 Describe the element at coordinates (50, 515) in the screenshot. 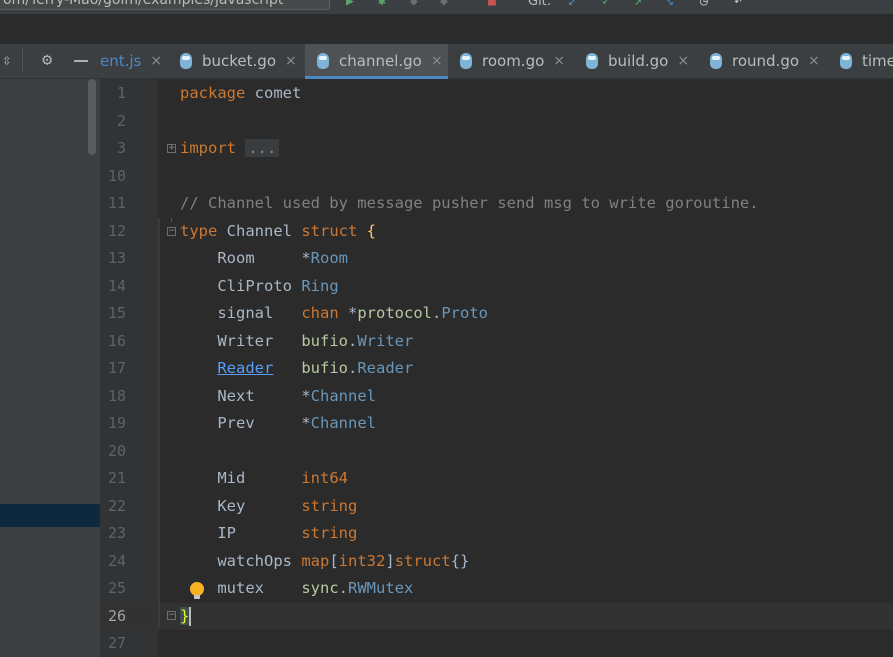

I see `project-tree-selected-row` at that location.